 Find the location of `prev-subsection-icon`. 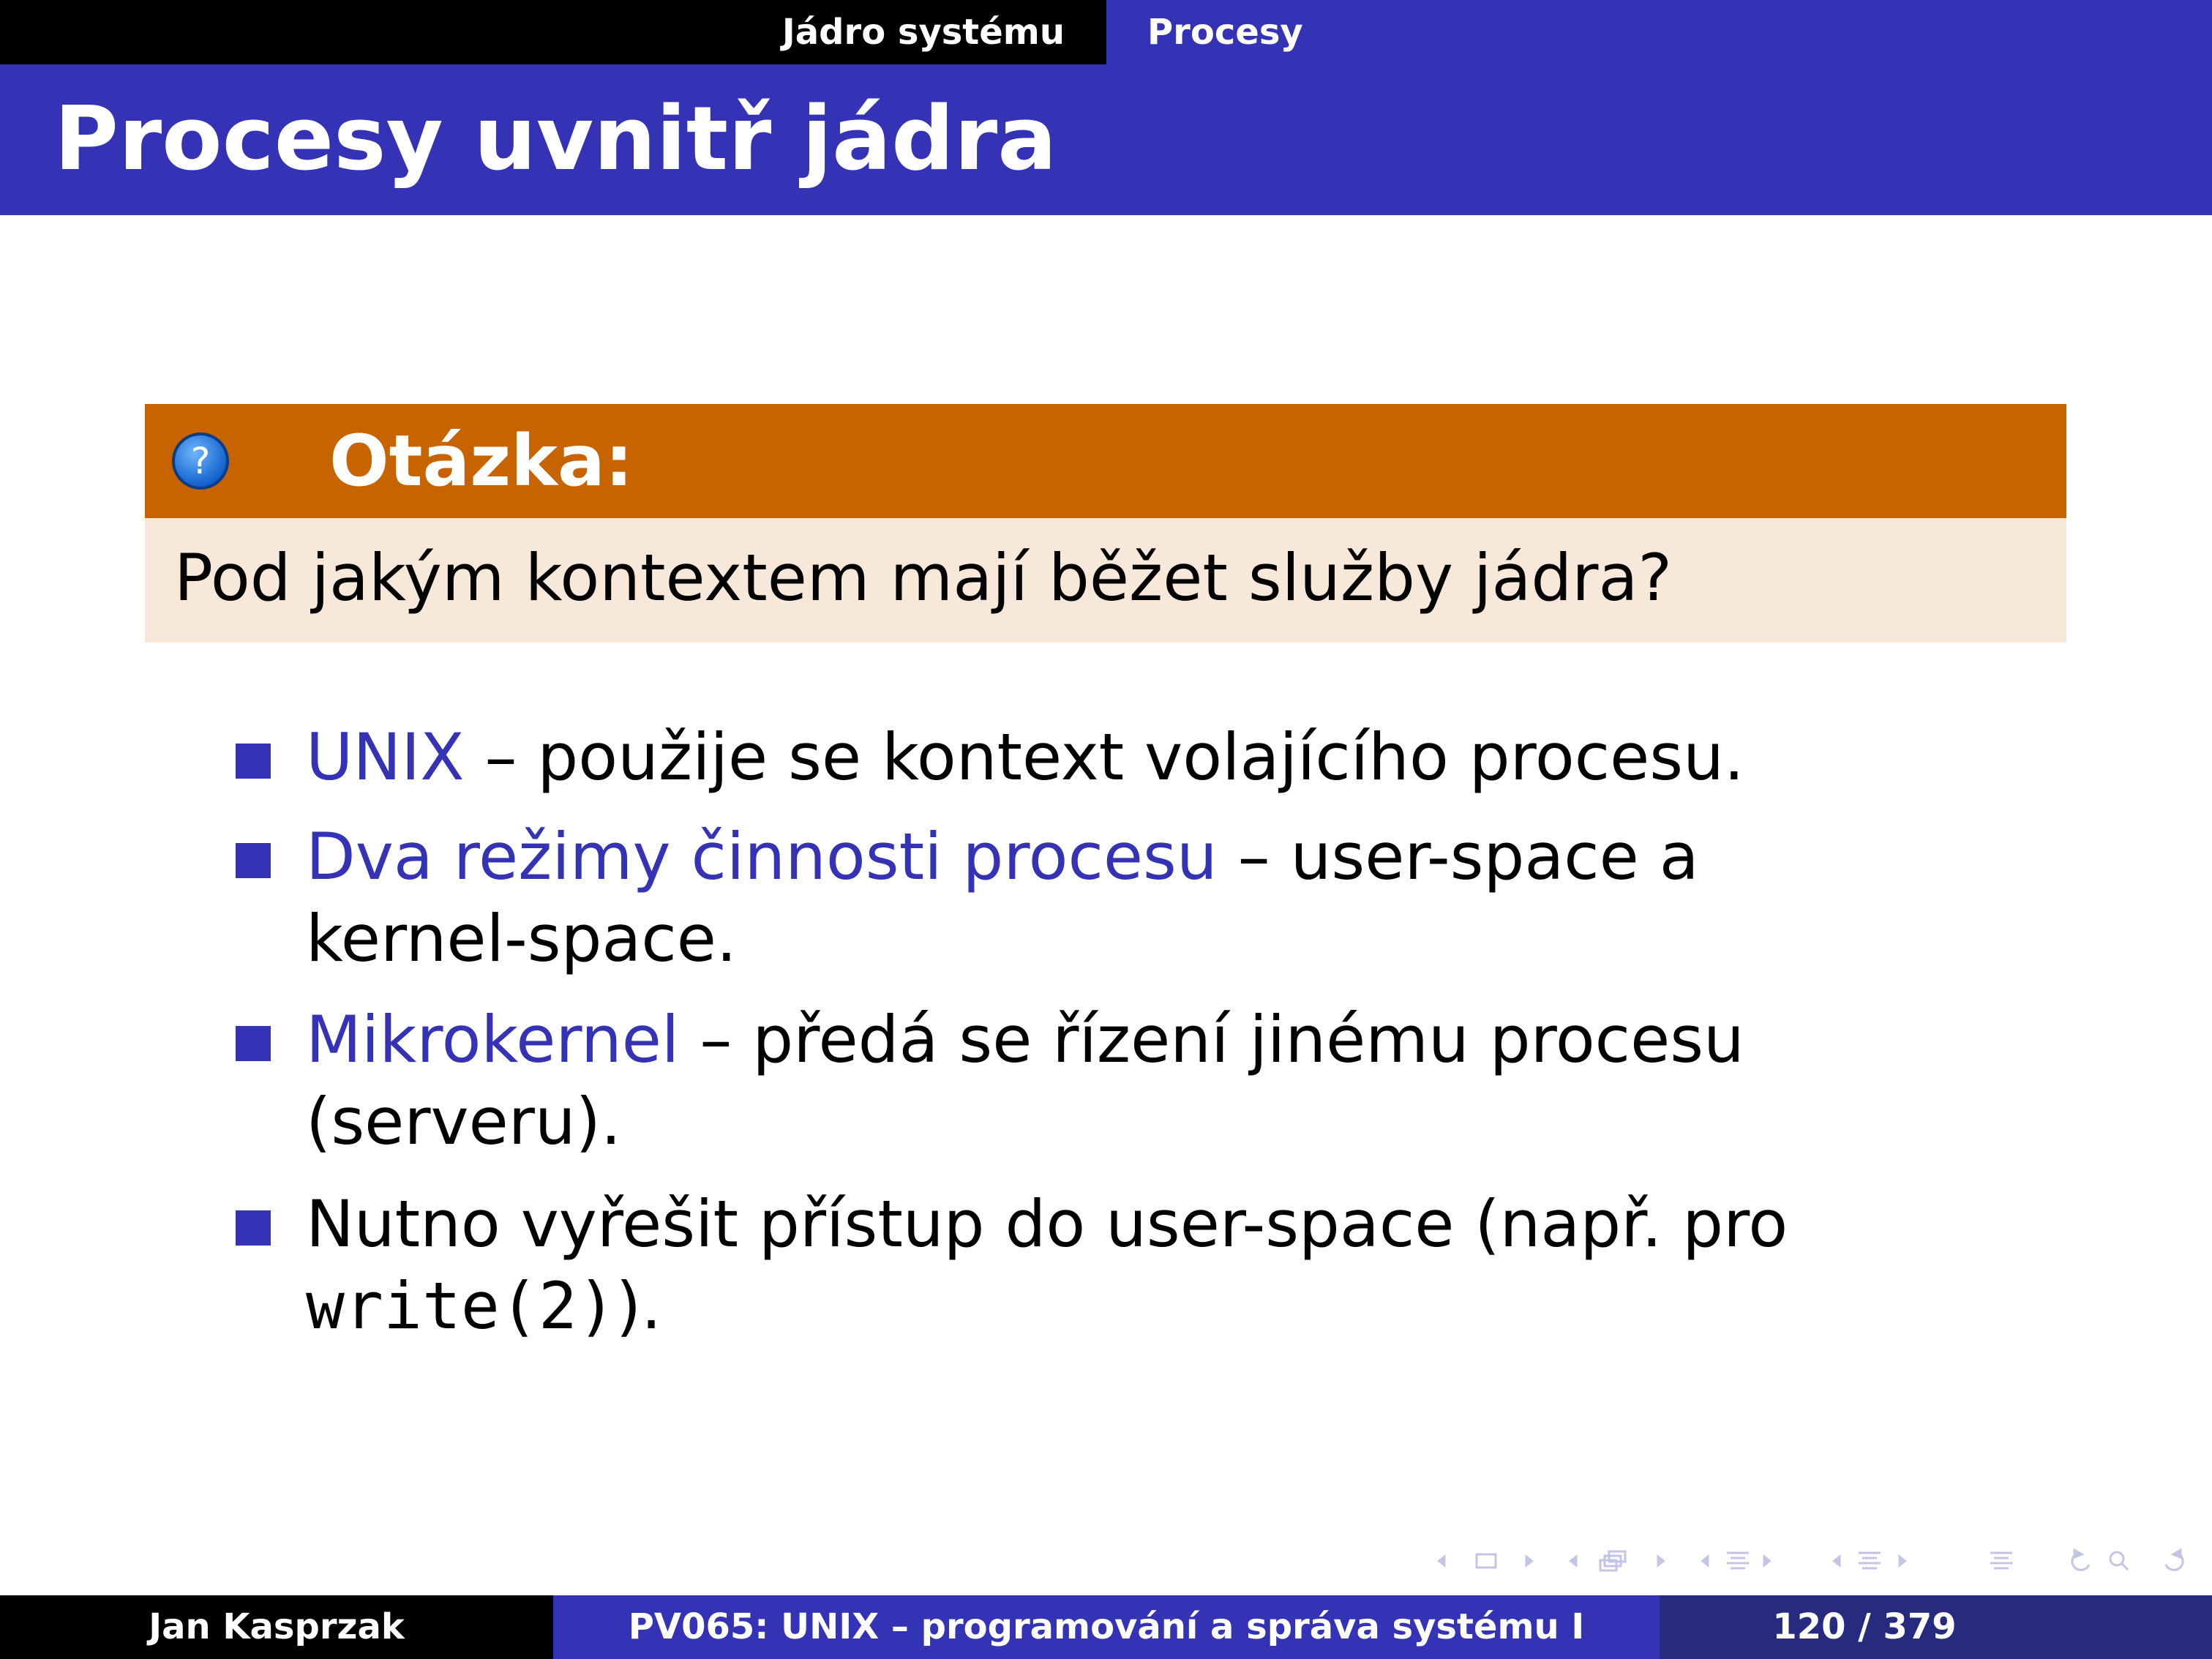

prev-subsection-icon is located at coordinates (1573, 1561).